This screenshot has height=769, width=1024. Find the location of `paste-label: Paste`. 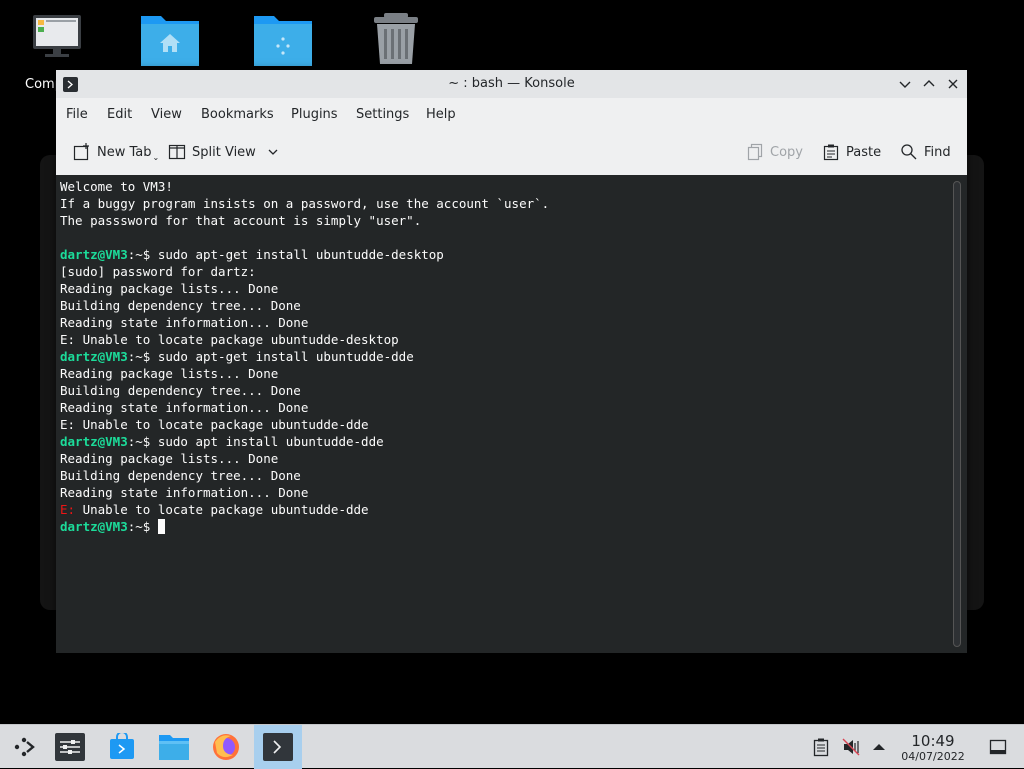

paste-label: Paste is located at coordinates (864, 152).